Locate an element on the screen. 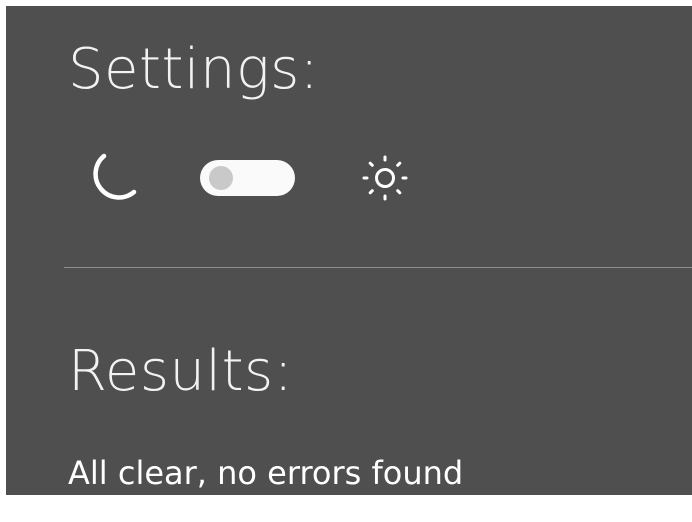  toggle-knob is located at coordinates (221, 178).